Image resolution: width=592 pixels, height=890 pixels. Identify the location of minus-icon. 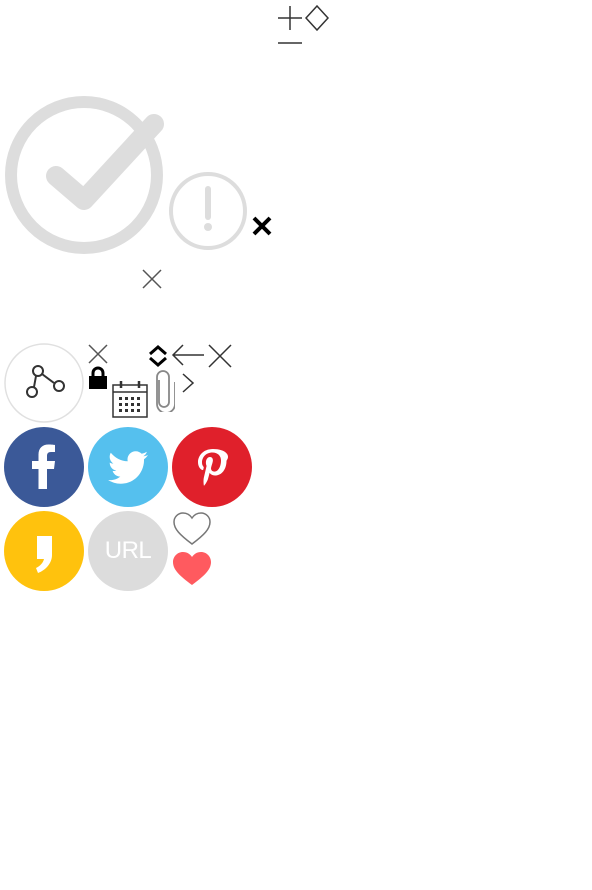
(290, 43).